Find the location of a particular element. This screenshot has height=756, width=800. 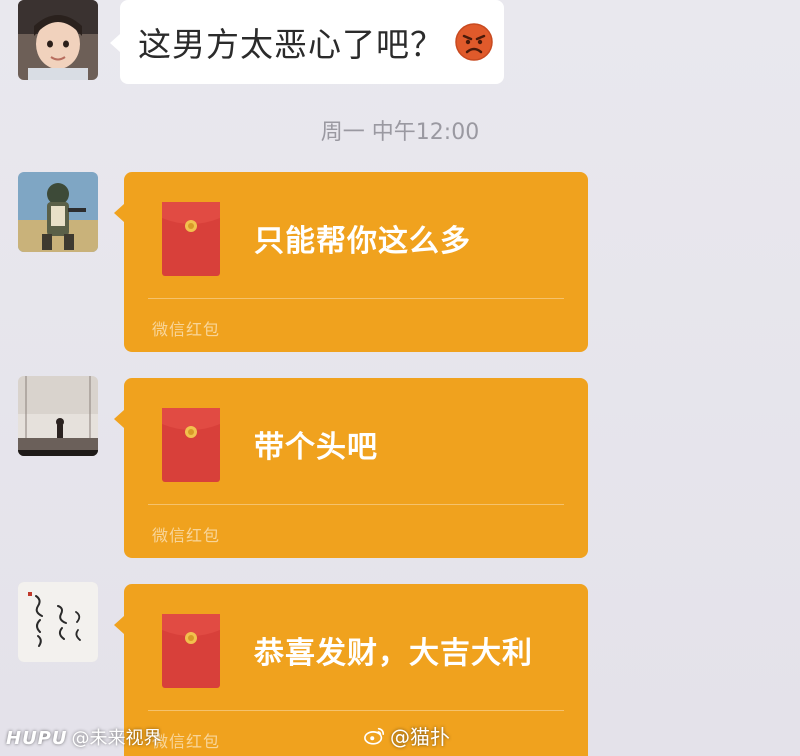

avatar-calligraphy is located at coordinates (58, 622).